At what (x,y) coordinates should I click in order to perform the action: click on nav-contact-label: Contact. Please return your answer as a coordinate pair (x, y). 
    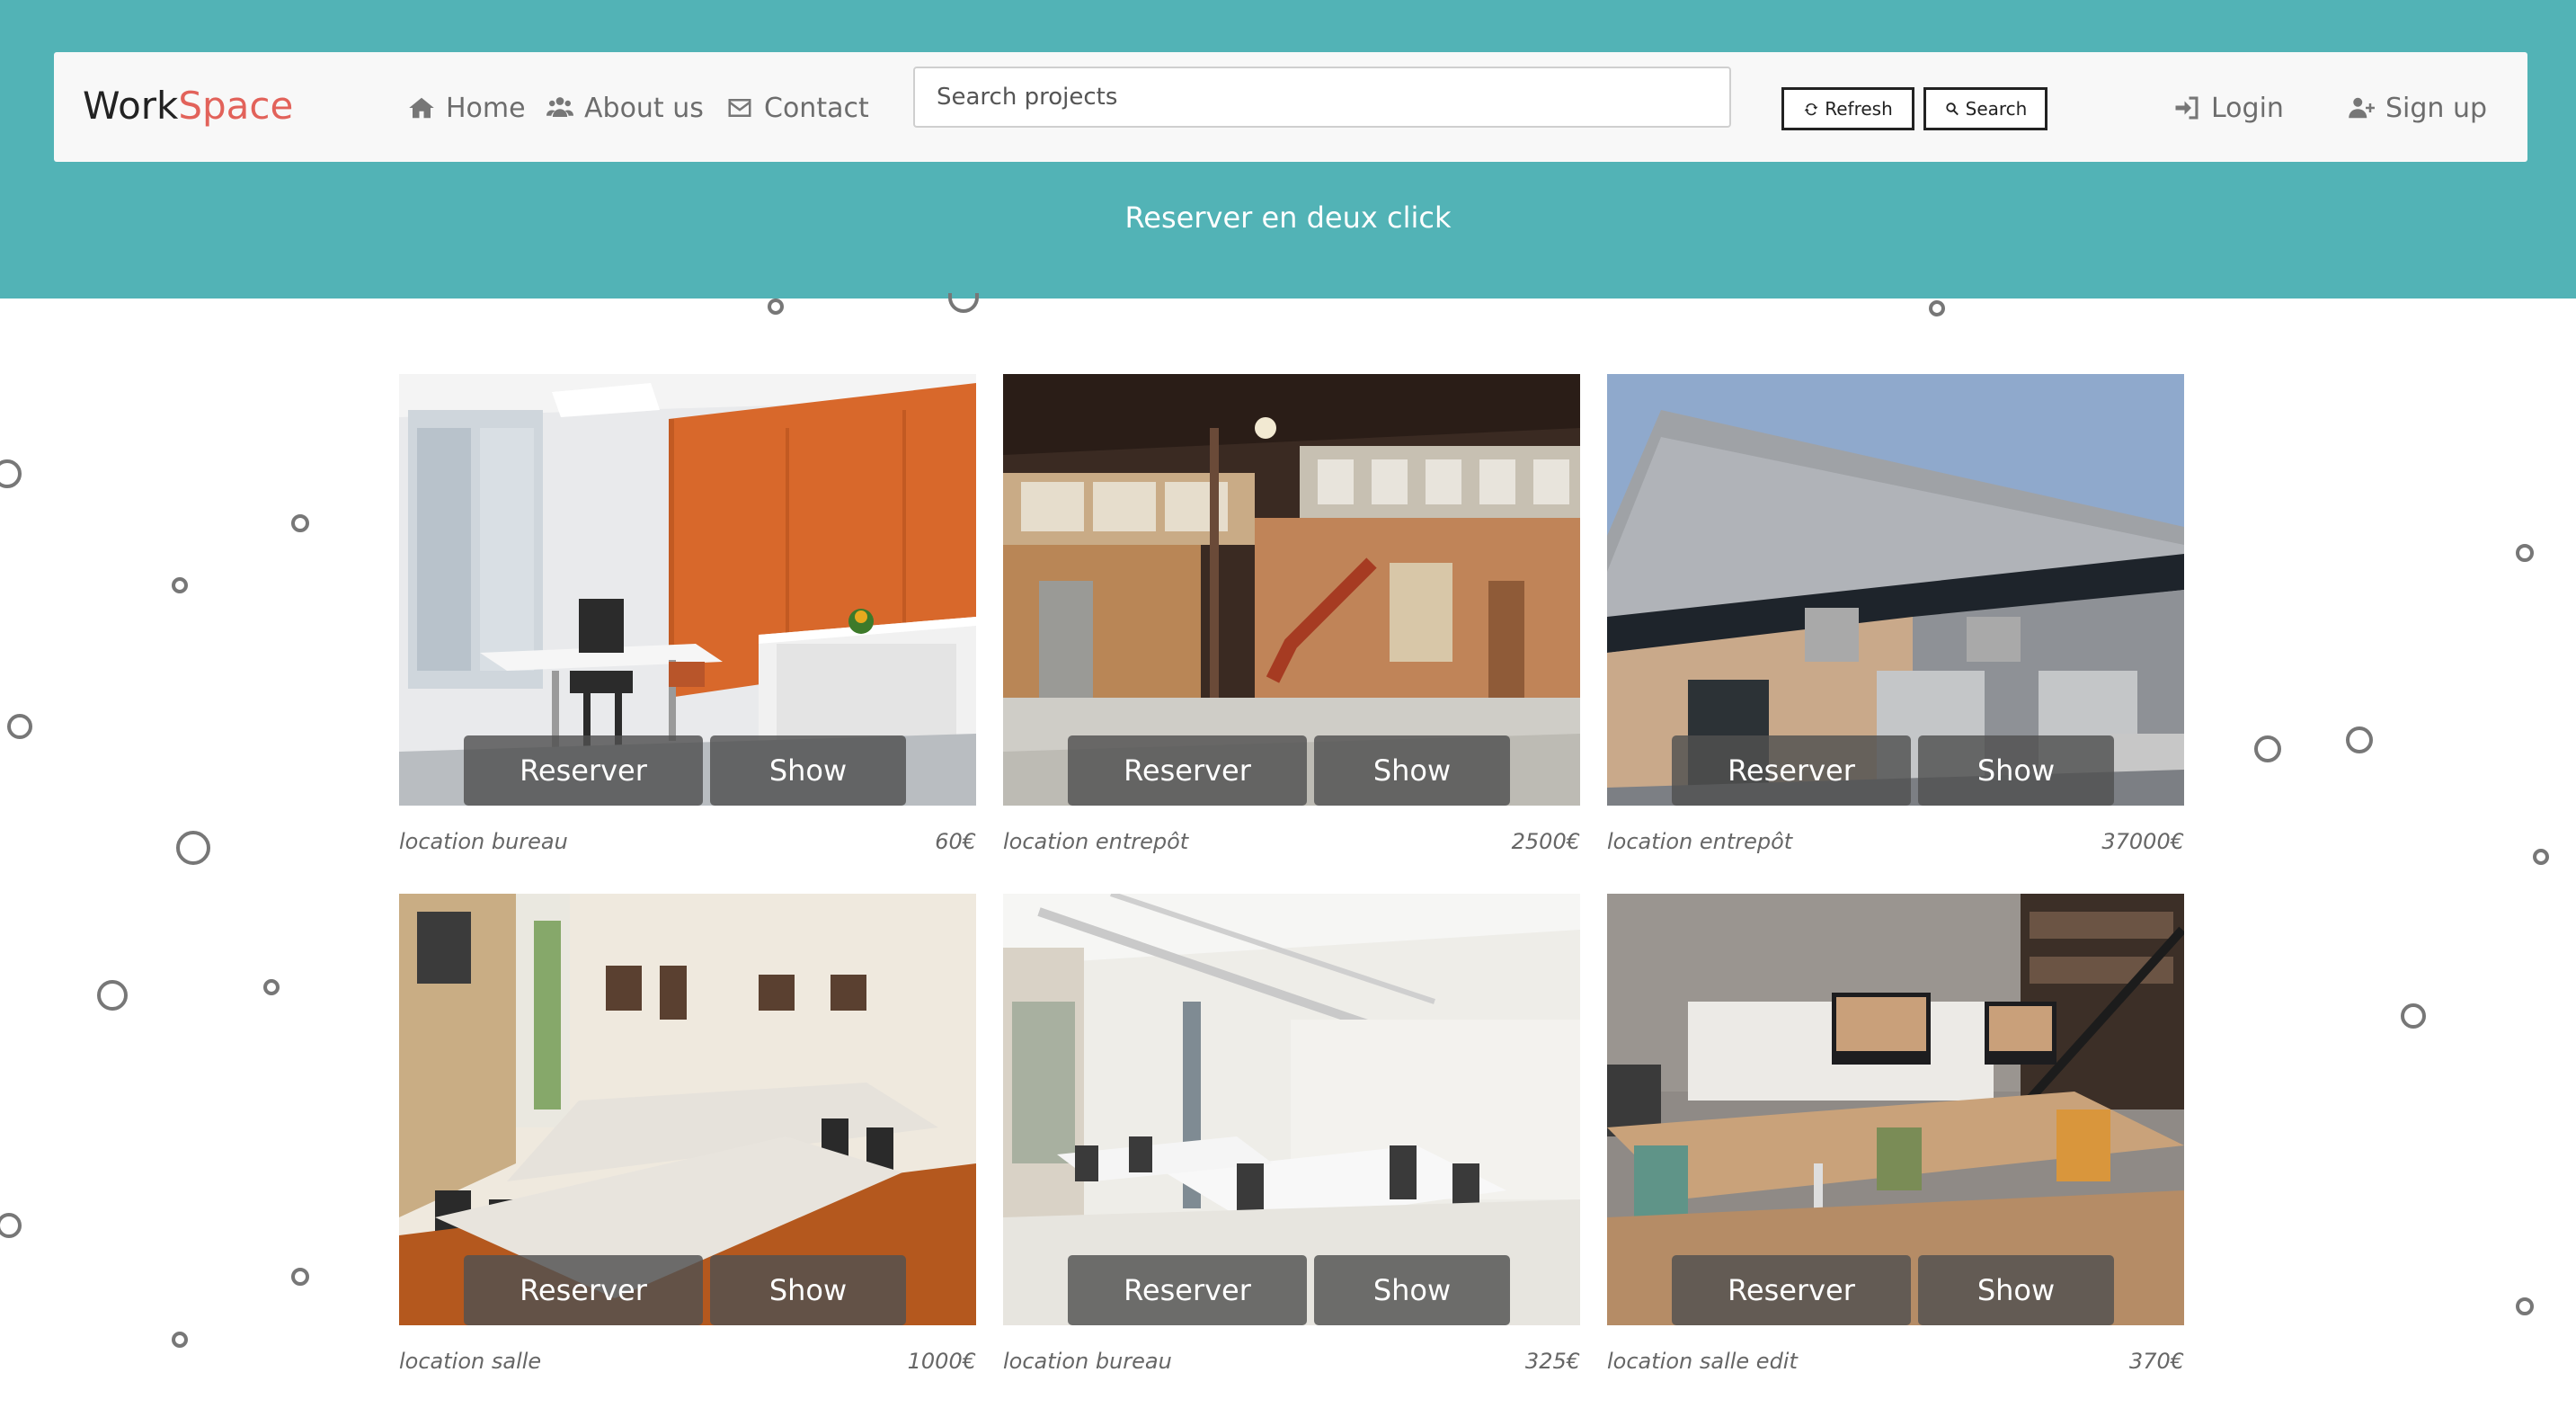
    Looking at the image, I should click on (816, 108).